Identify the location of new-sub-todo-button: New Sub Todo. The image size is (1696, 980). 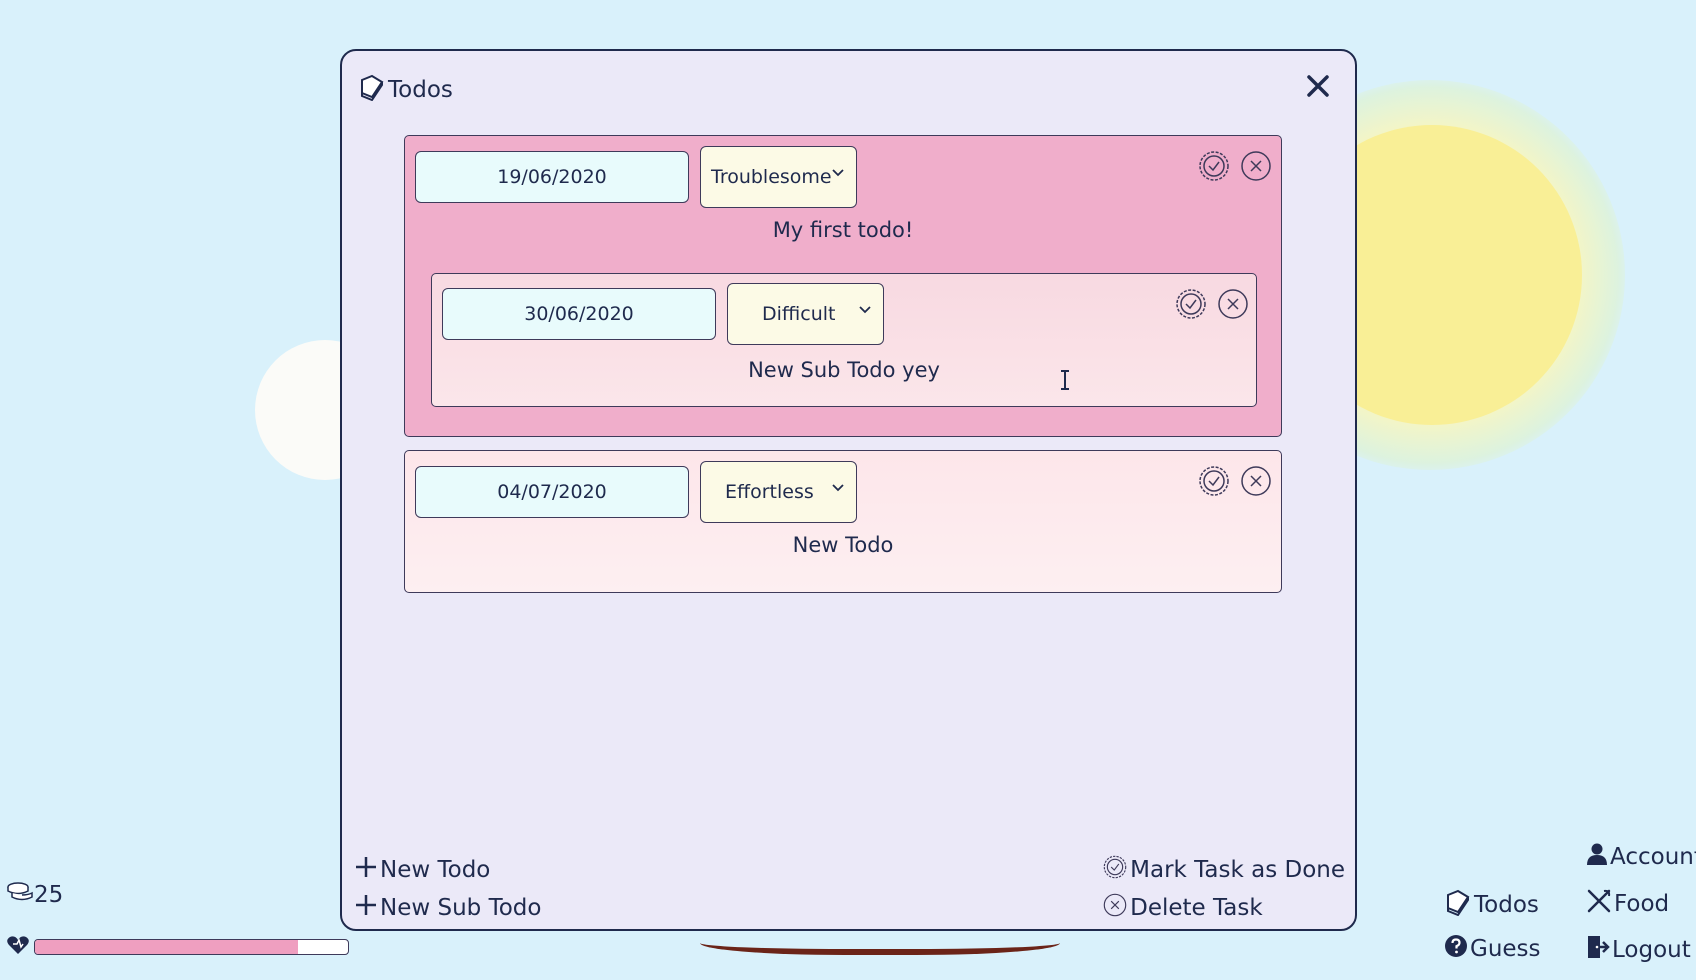
(447, 908).